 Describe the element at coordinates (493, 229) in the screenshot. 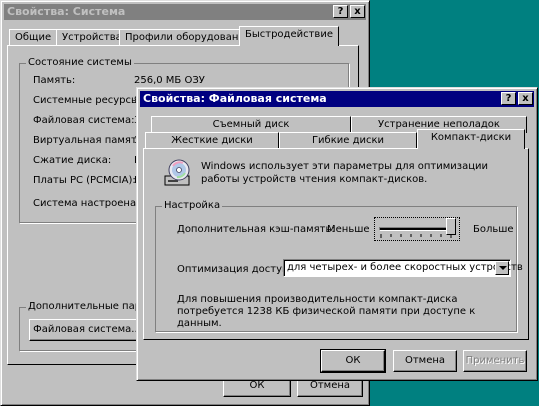

I see `cache-max-label: Больше` at that location.